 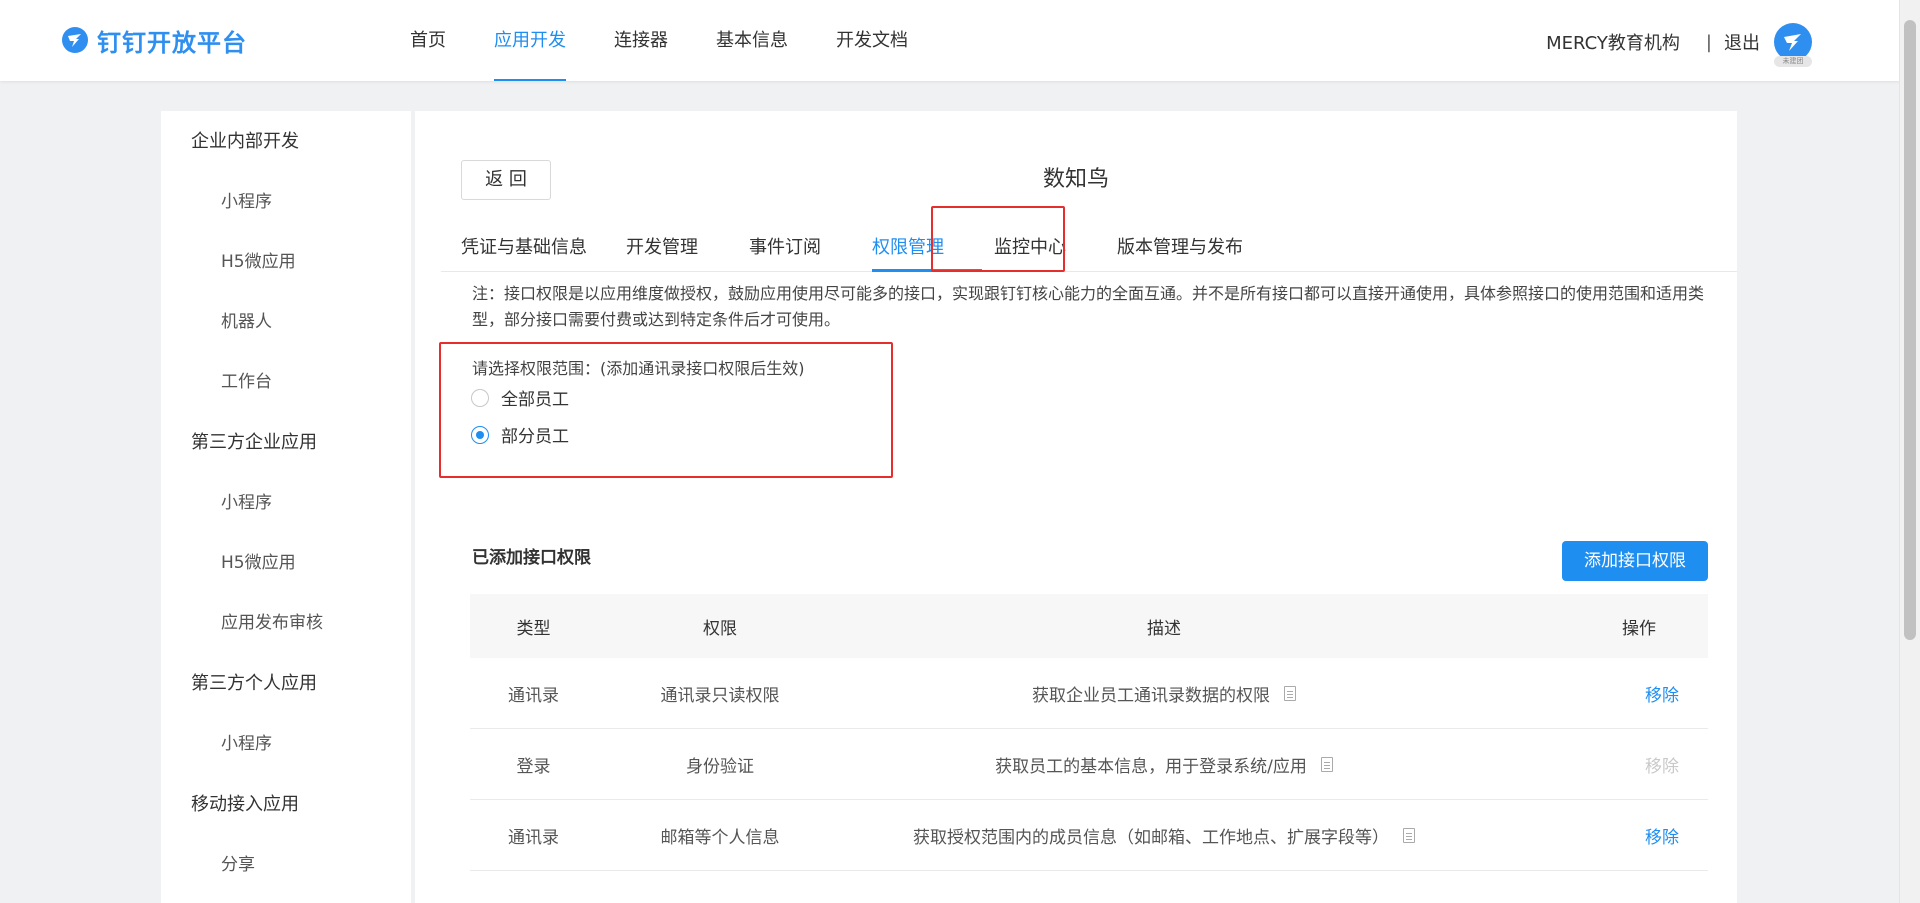 I want to click on main-nav: 首页 应用开发 连接器 基本信息 开发文档, so click(x=683, y=40).